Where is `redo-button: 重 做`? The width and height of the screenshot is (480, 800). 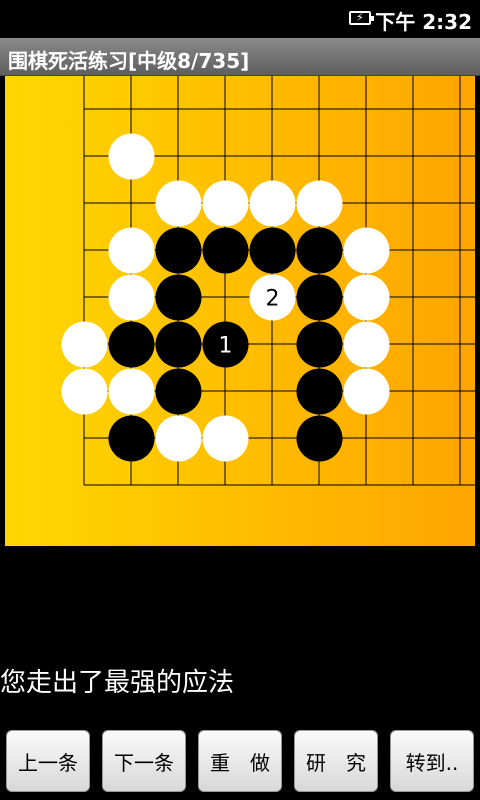 redo-button: 重 做 is located at coordinates (240, 761).